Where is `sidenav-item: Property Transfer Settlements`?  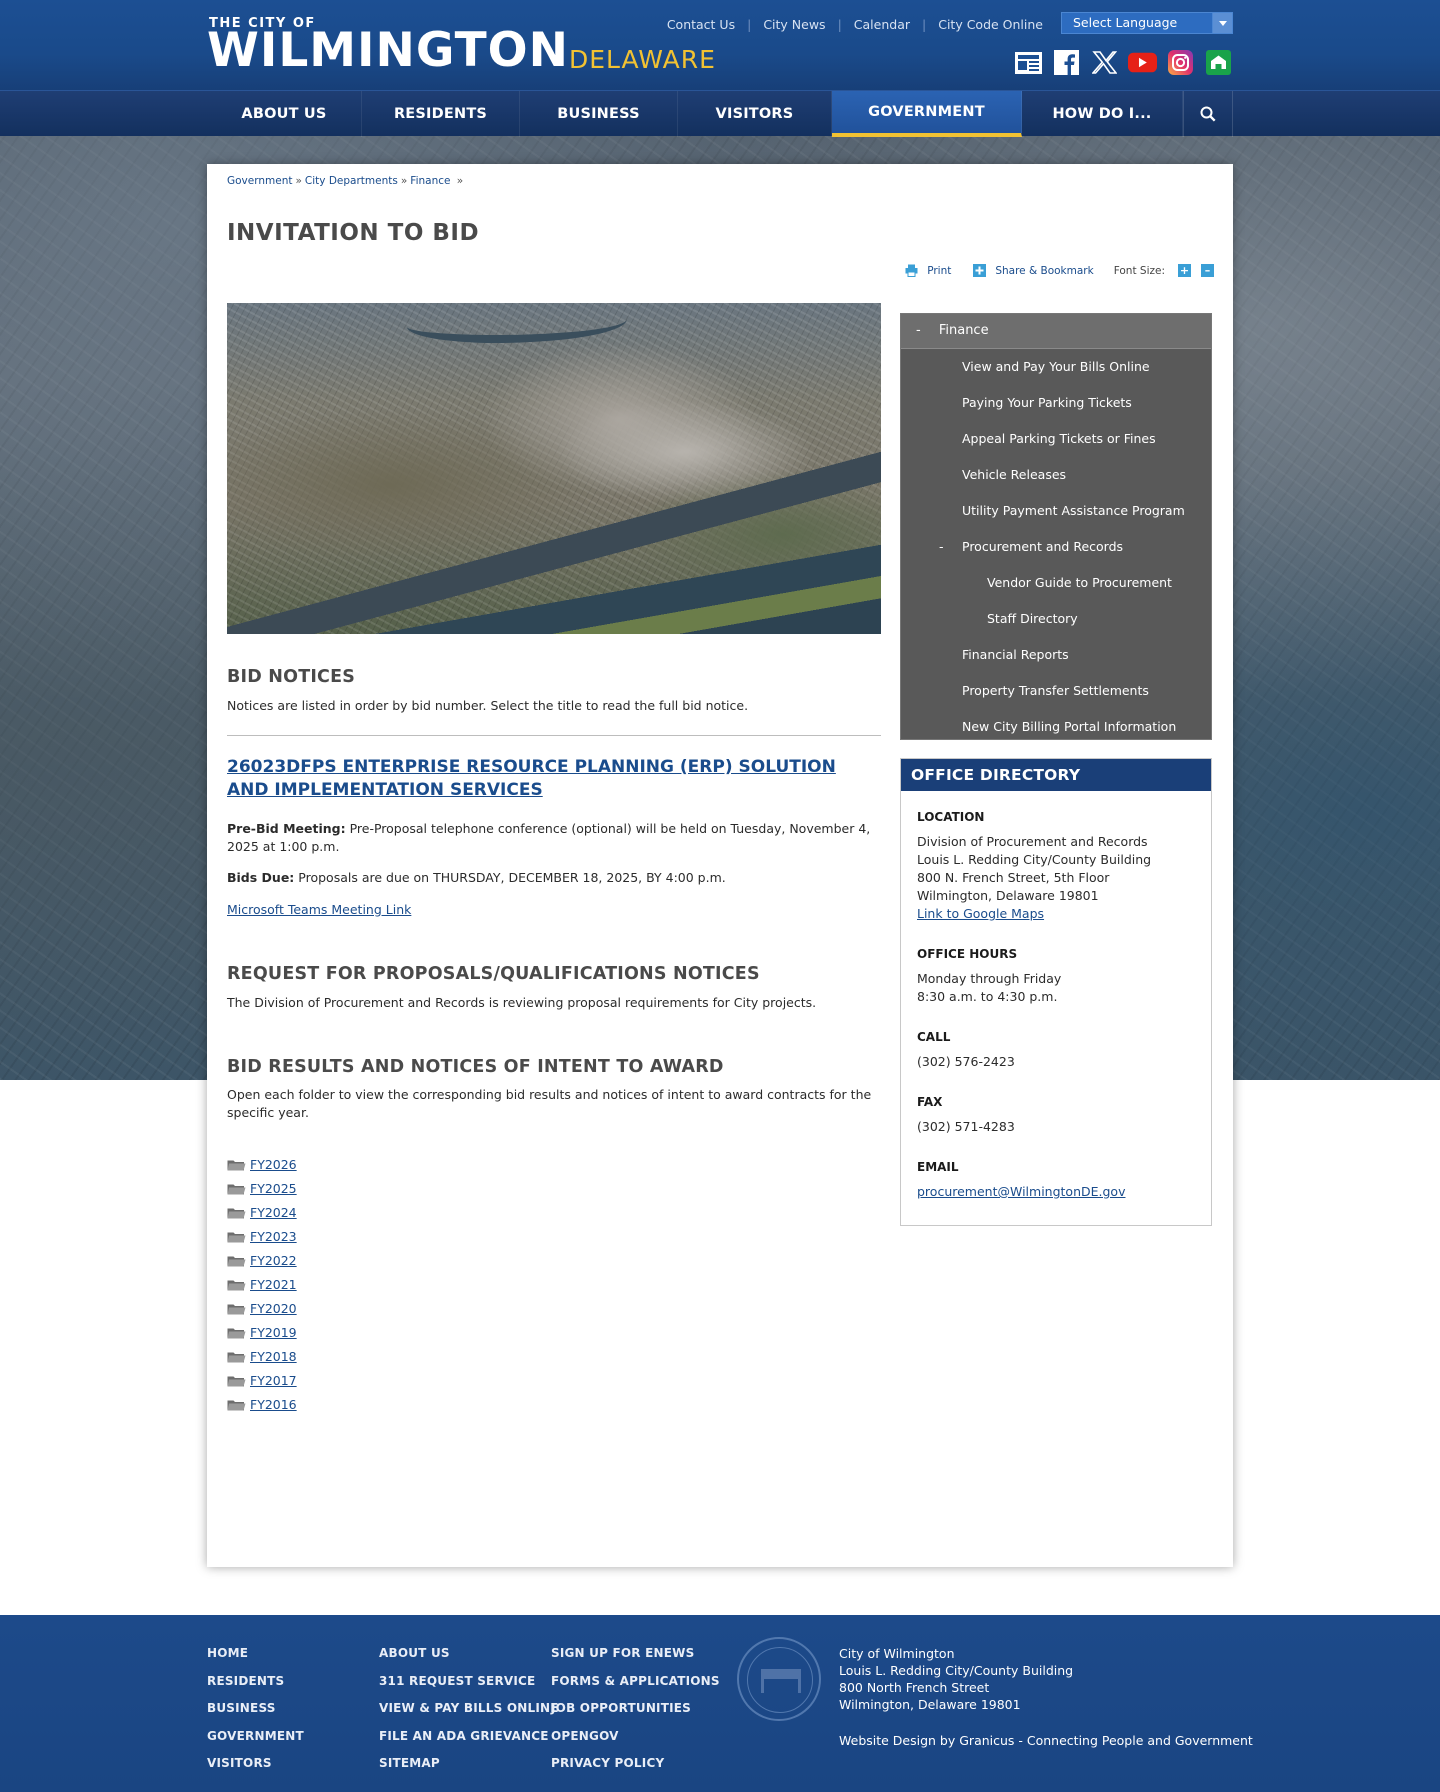
sidenav-item: Property Transfer Settlements is located at coordinates (1056, 691).